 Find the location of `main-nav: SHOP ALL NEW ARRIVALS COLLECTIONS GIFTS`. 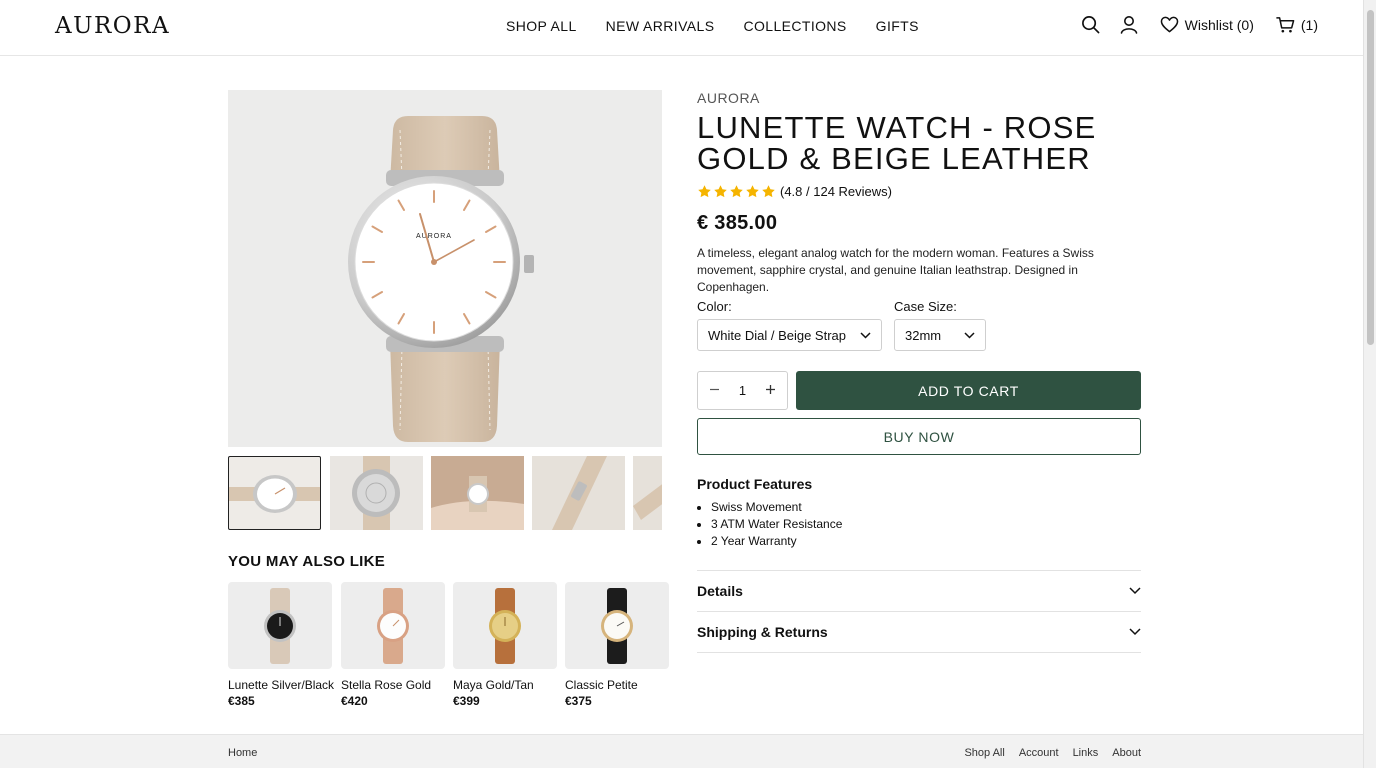

main-nav: SHOP ALL NEW ARRIVALS COLLECTIONS GIFTS is located at coordinates (712, 26).